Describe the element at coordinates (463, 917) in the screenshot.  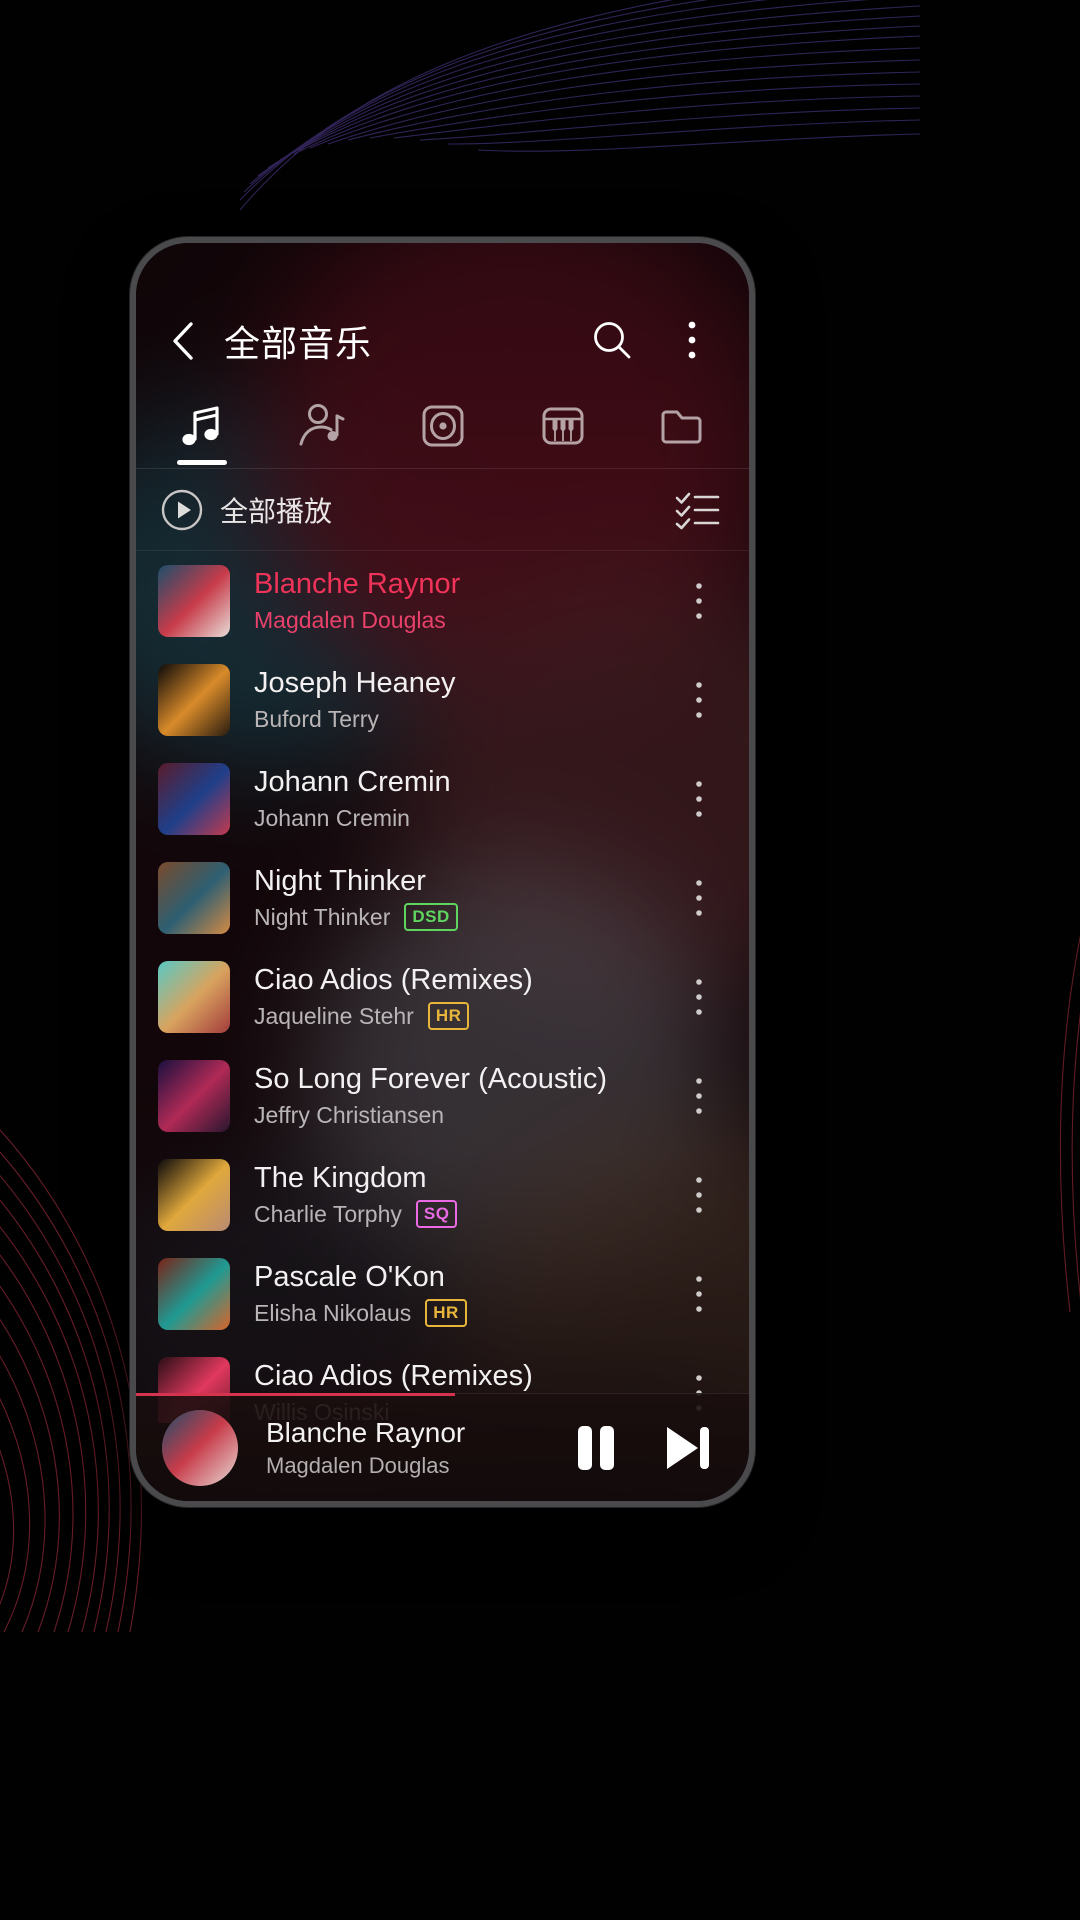
I see `track-subline: Night Thinker DSD` at that location.